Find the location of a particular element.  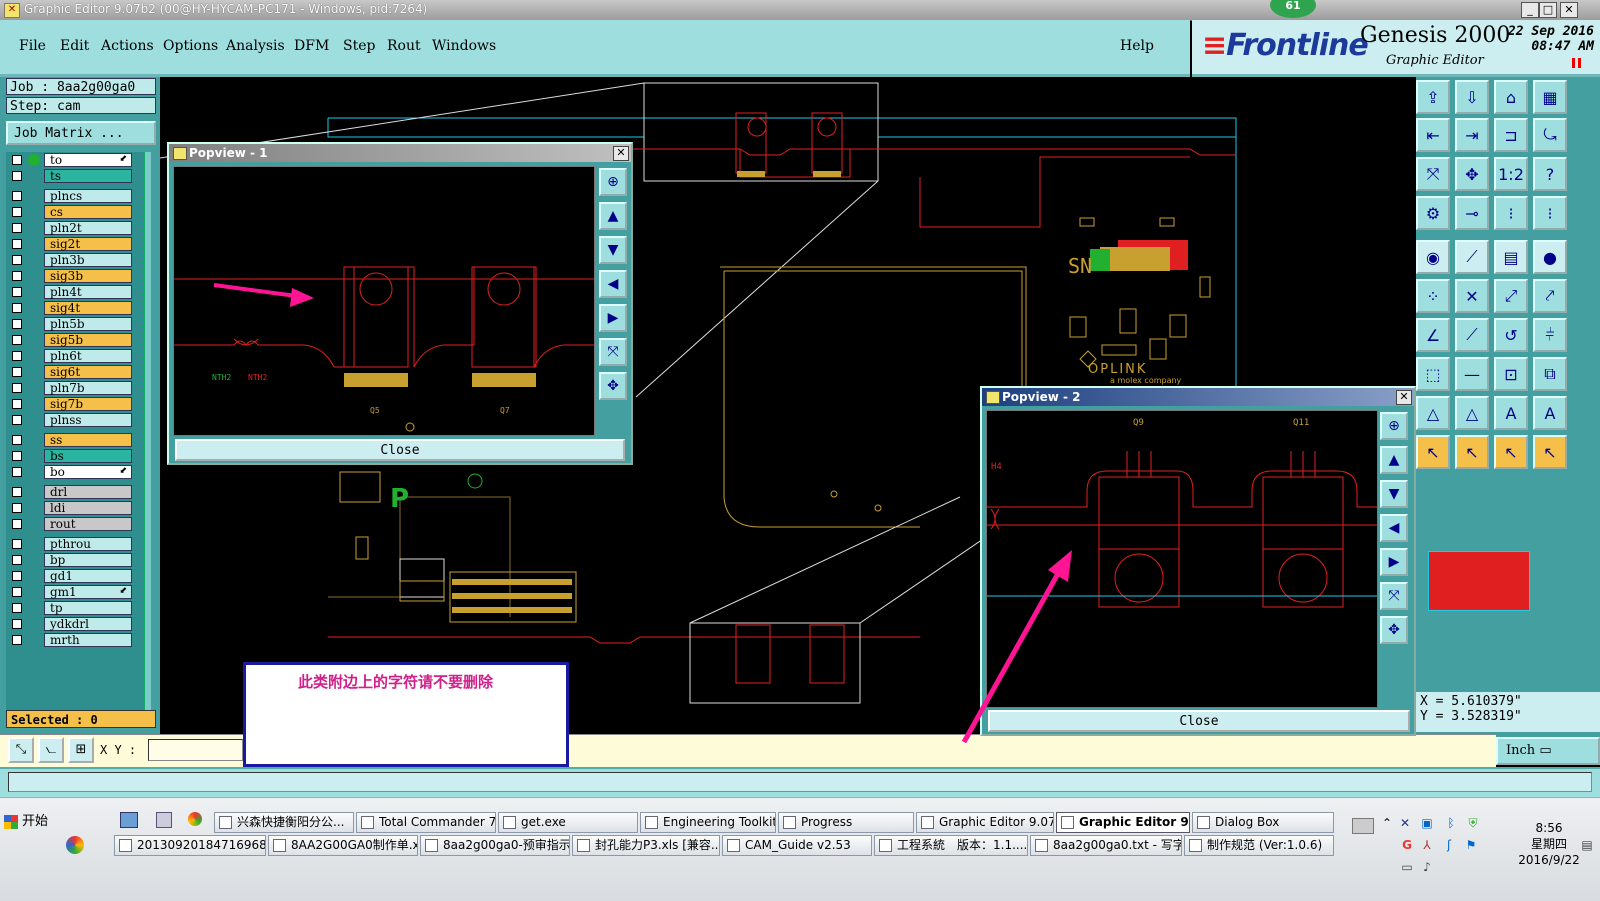

line-icon: ⟋ is located at coordinates (1472, 257).